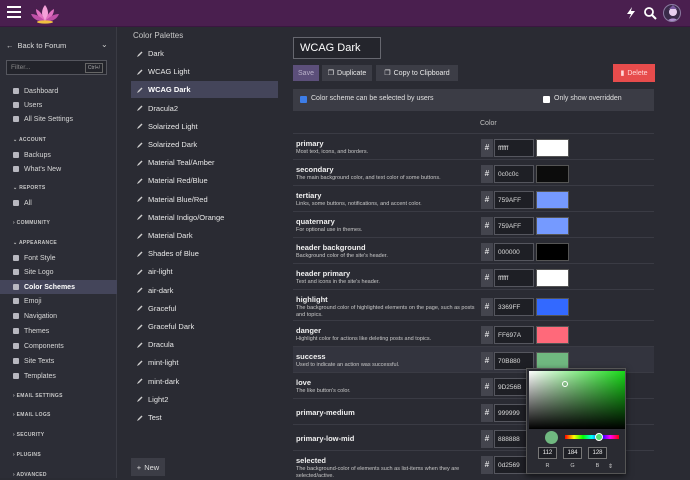 The height and width of the screenshot is (480, 690). I want to click on palette-item: air-light, so click(204, 271).